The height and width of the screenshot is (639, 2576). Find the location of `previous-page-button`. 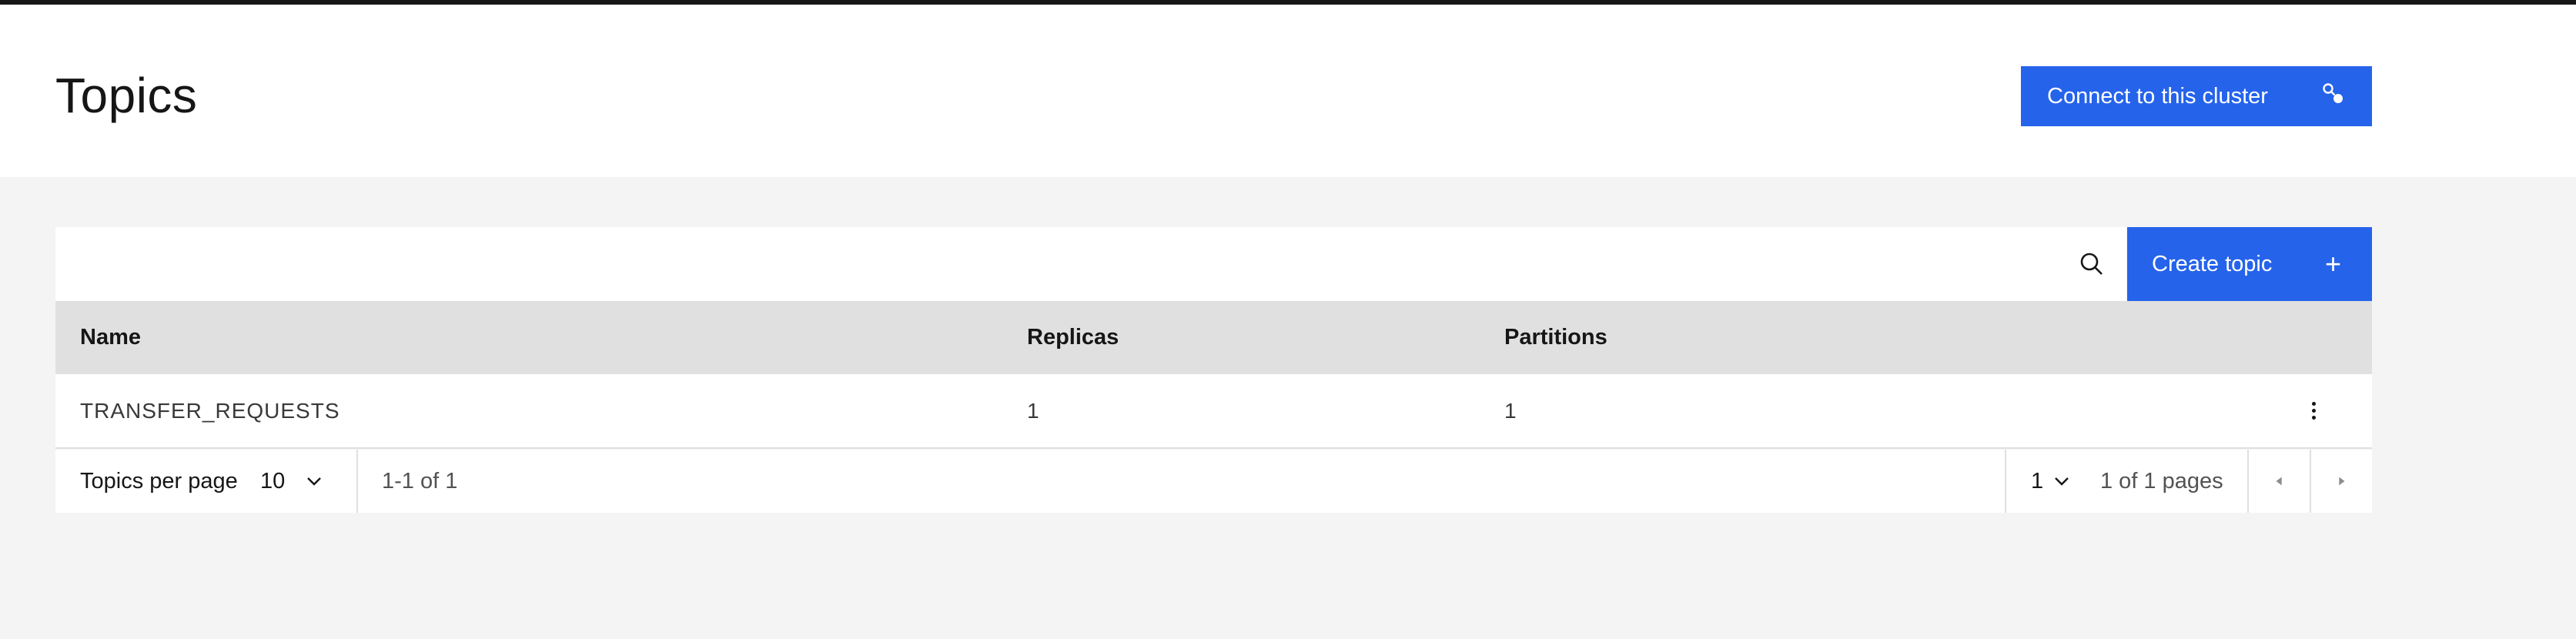

previous-page-button is located at coordinates (2280, 482).